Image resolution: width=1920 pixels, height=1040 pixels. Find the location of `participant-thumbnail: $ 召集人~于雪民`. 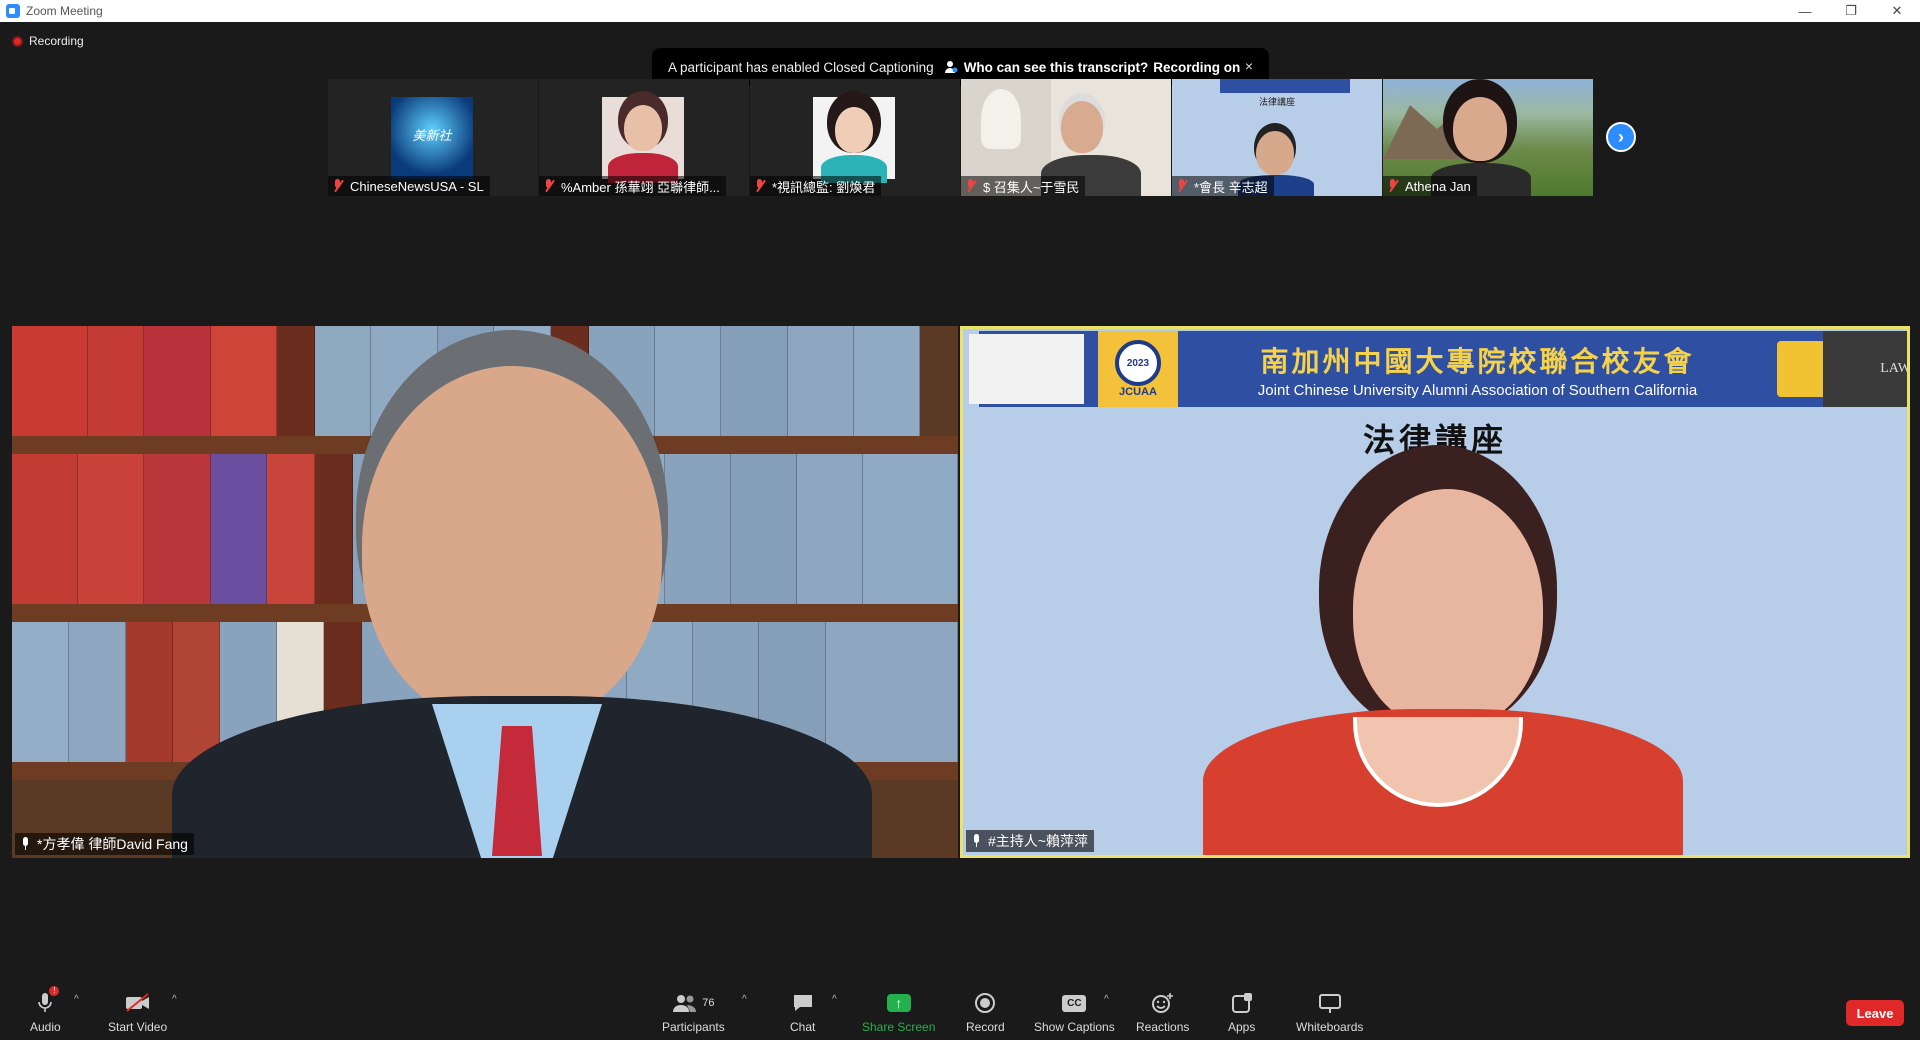

participant-thumbnail: $ 召集人~于雪民 is located at coordinates (1066, 137).